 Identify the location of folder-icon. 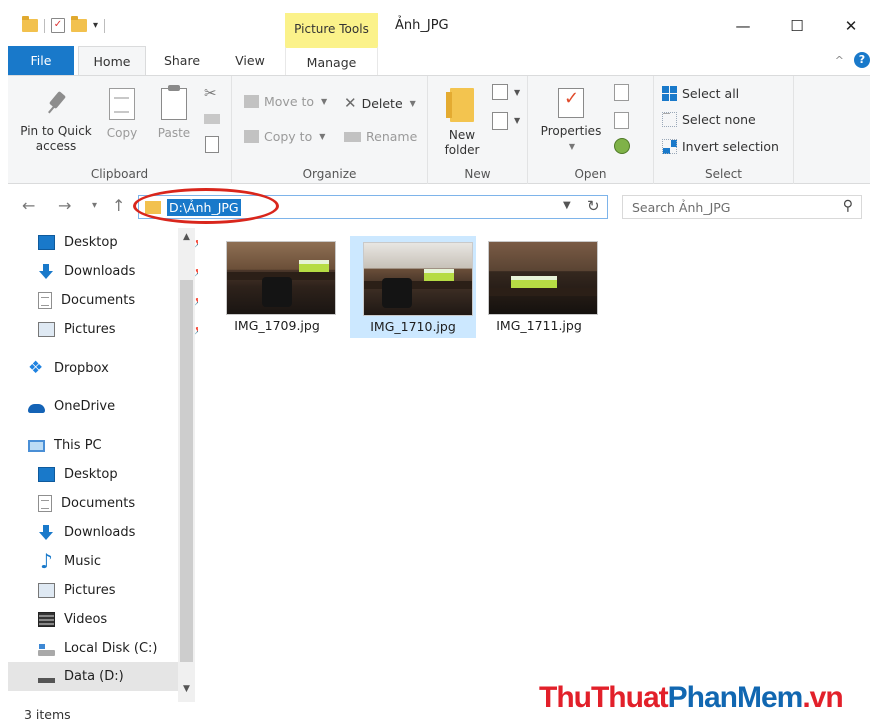
(30, 24).